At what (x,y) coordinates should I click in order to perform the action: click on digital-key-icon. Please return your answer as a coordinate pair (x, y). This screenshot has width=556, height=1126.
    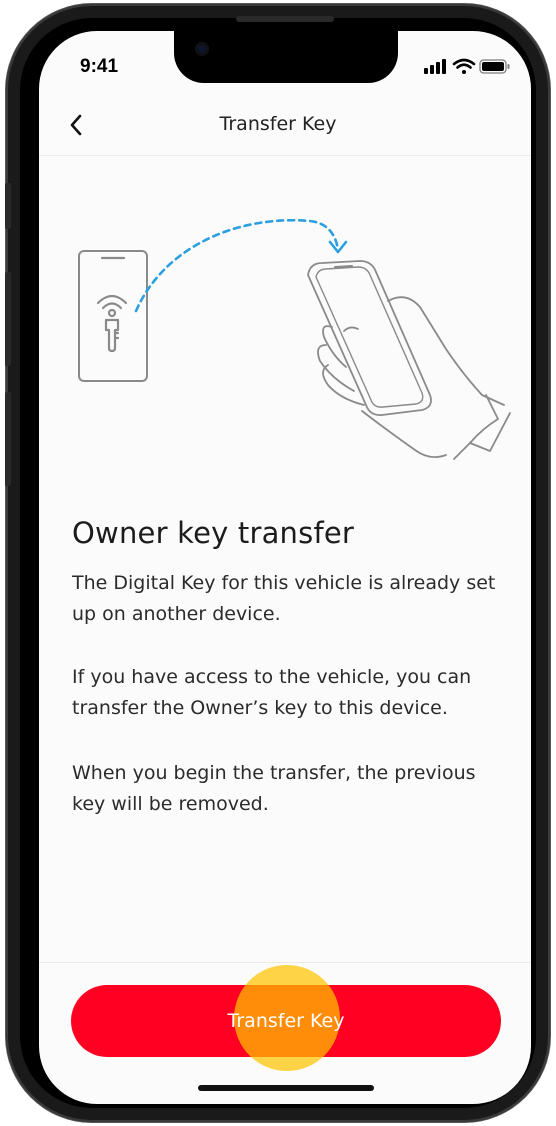
    Looking at the image, I should click on (112, 323).